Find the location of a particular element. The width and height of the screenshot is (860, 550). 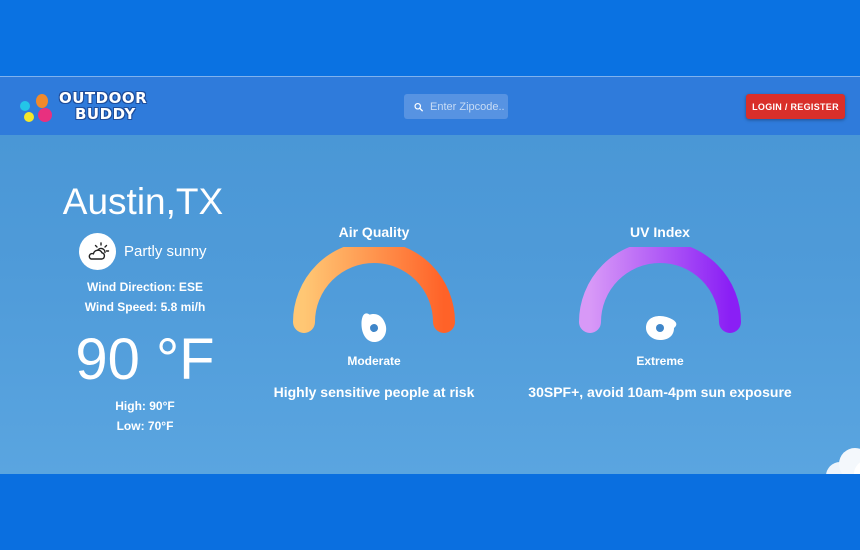

uv-index-gauge is located at coordinates (660, 293).